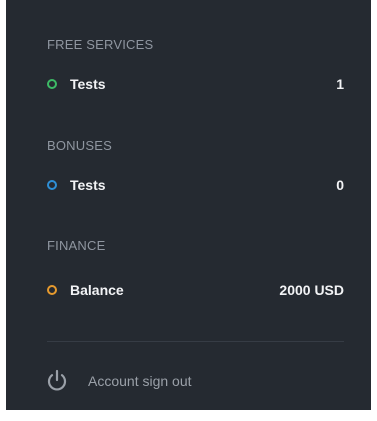 The width and height of the screenshot is (377, 421). I want to click on row-value: 0, so click(340, 185).